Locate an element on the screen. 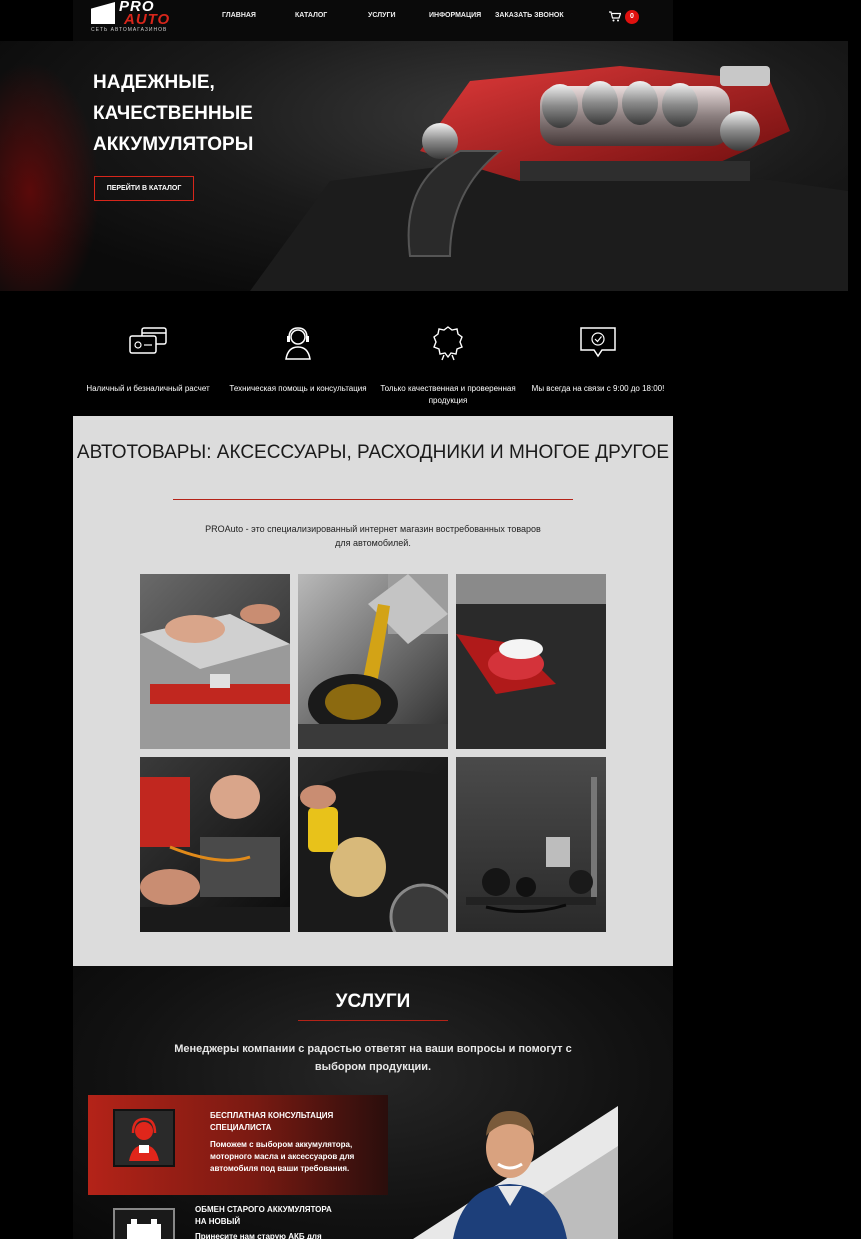  cart-button: 0 is located at coordinates (625, 17).